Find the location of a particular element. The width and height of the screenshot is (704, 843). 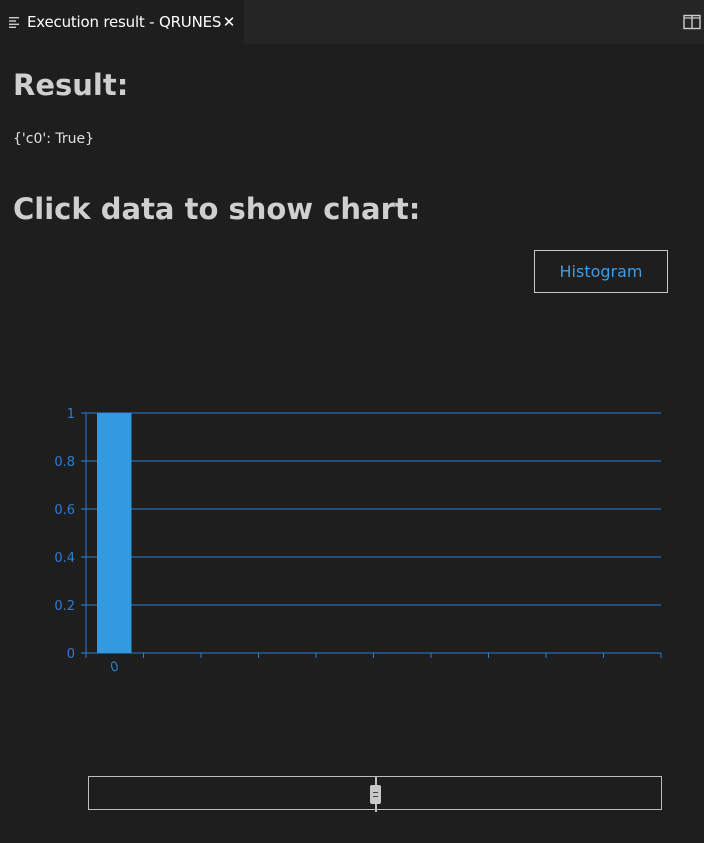

chart-heading: Click data to show chart: is located at coordinates (217, 209).